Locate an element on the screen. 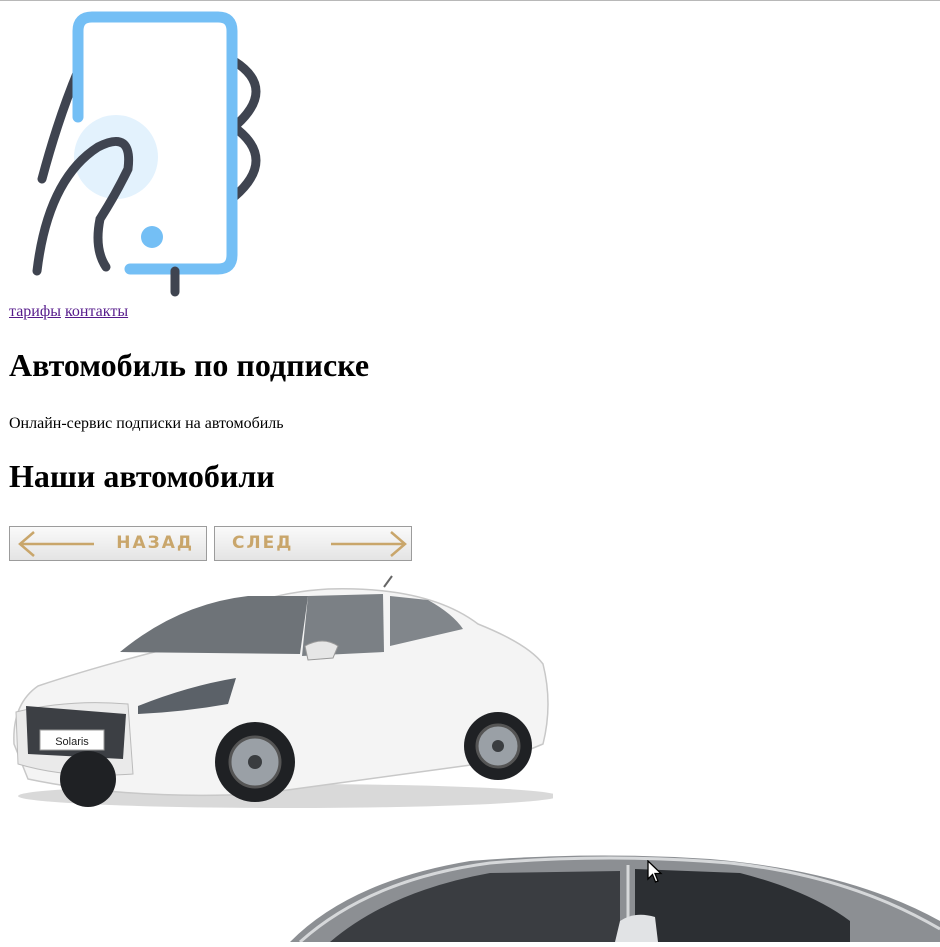 Image resolution: width=940 pixels, height=947 pixels. cars-heading: Наши автомобили is located at coordinates (142, 476).